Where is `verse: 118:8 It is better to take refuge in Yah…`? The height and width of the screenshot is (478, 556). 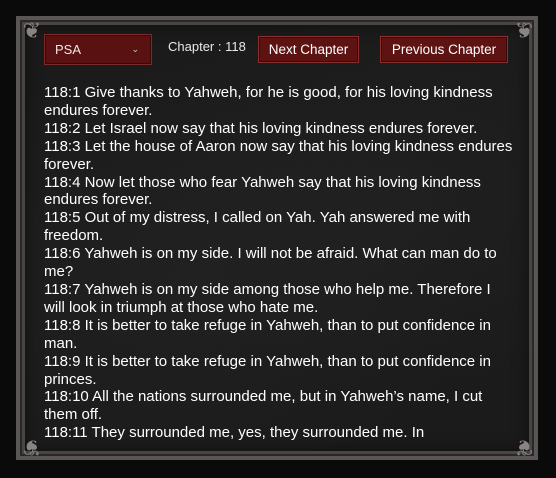
verse: 118:8 It is better to take refuge in Yah… is located at coordinates (267, 334).